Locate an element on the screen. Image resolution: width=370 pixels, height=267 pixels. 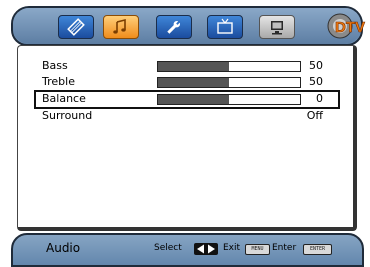
balance-slider is located at coordinates (229, 99).